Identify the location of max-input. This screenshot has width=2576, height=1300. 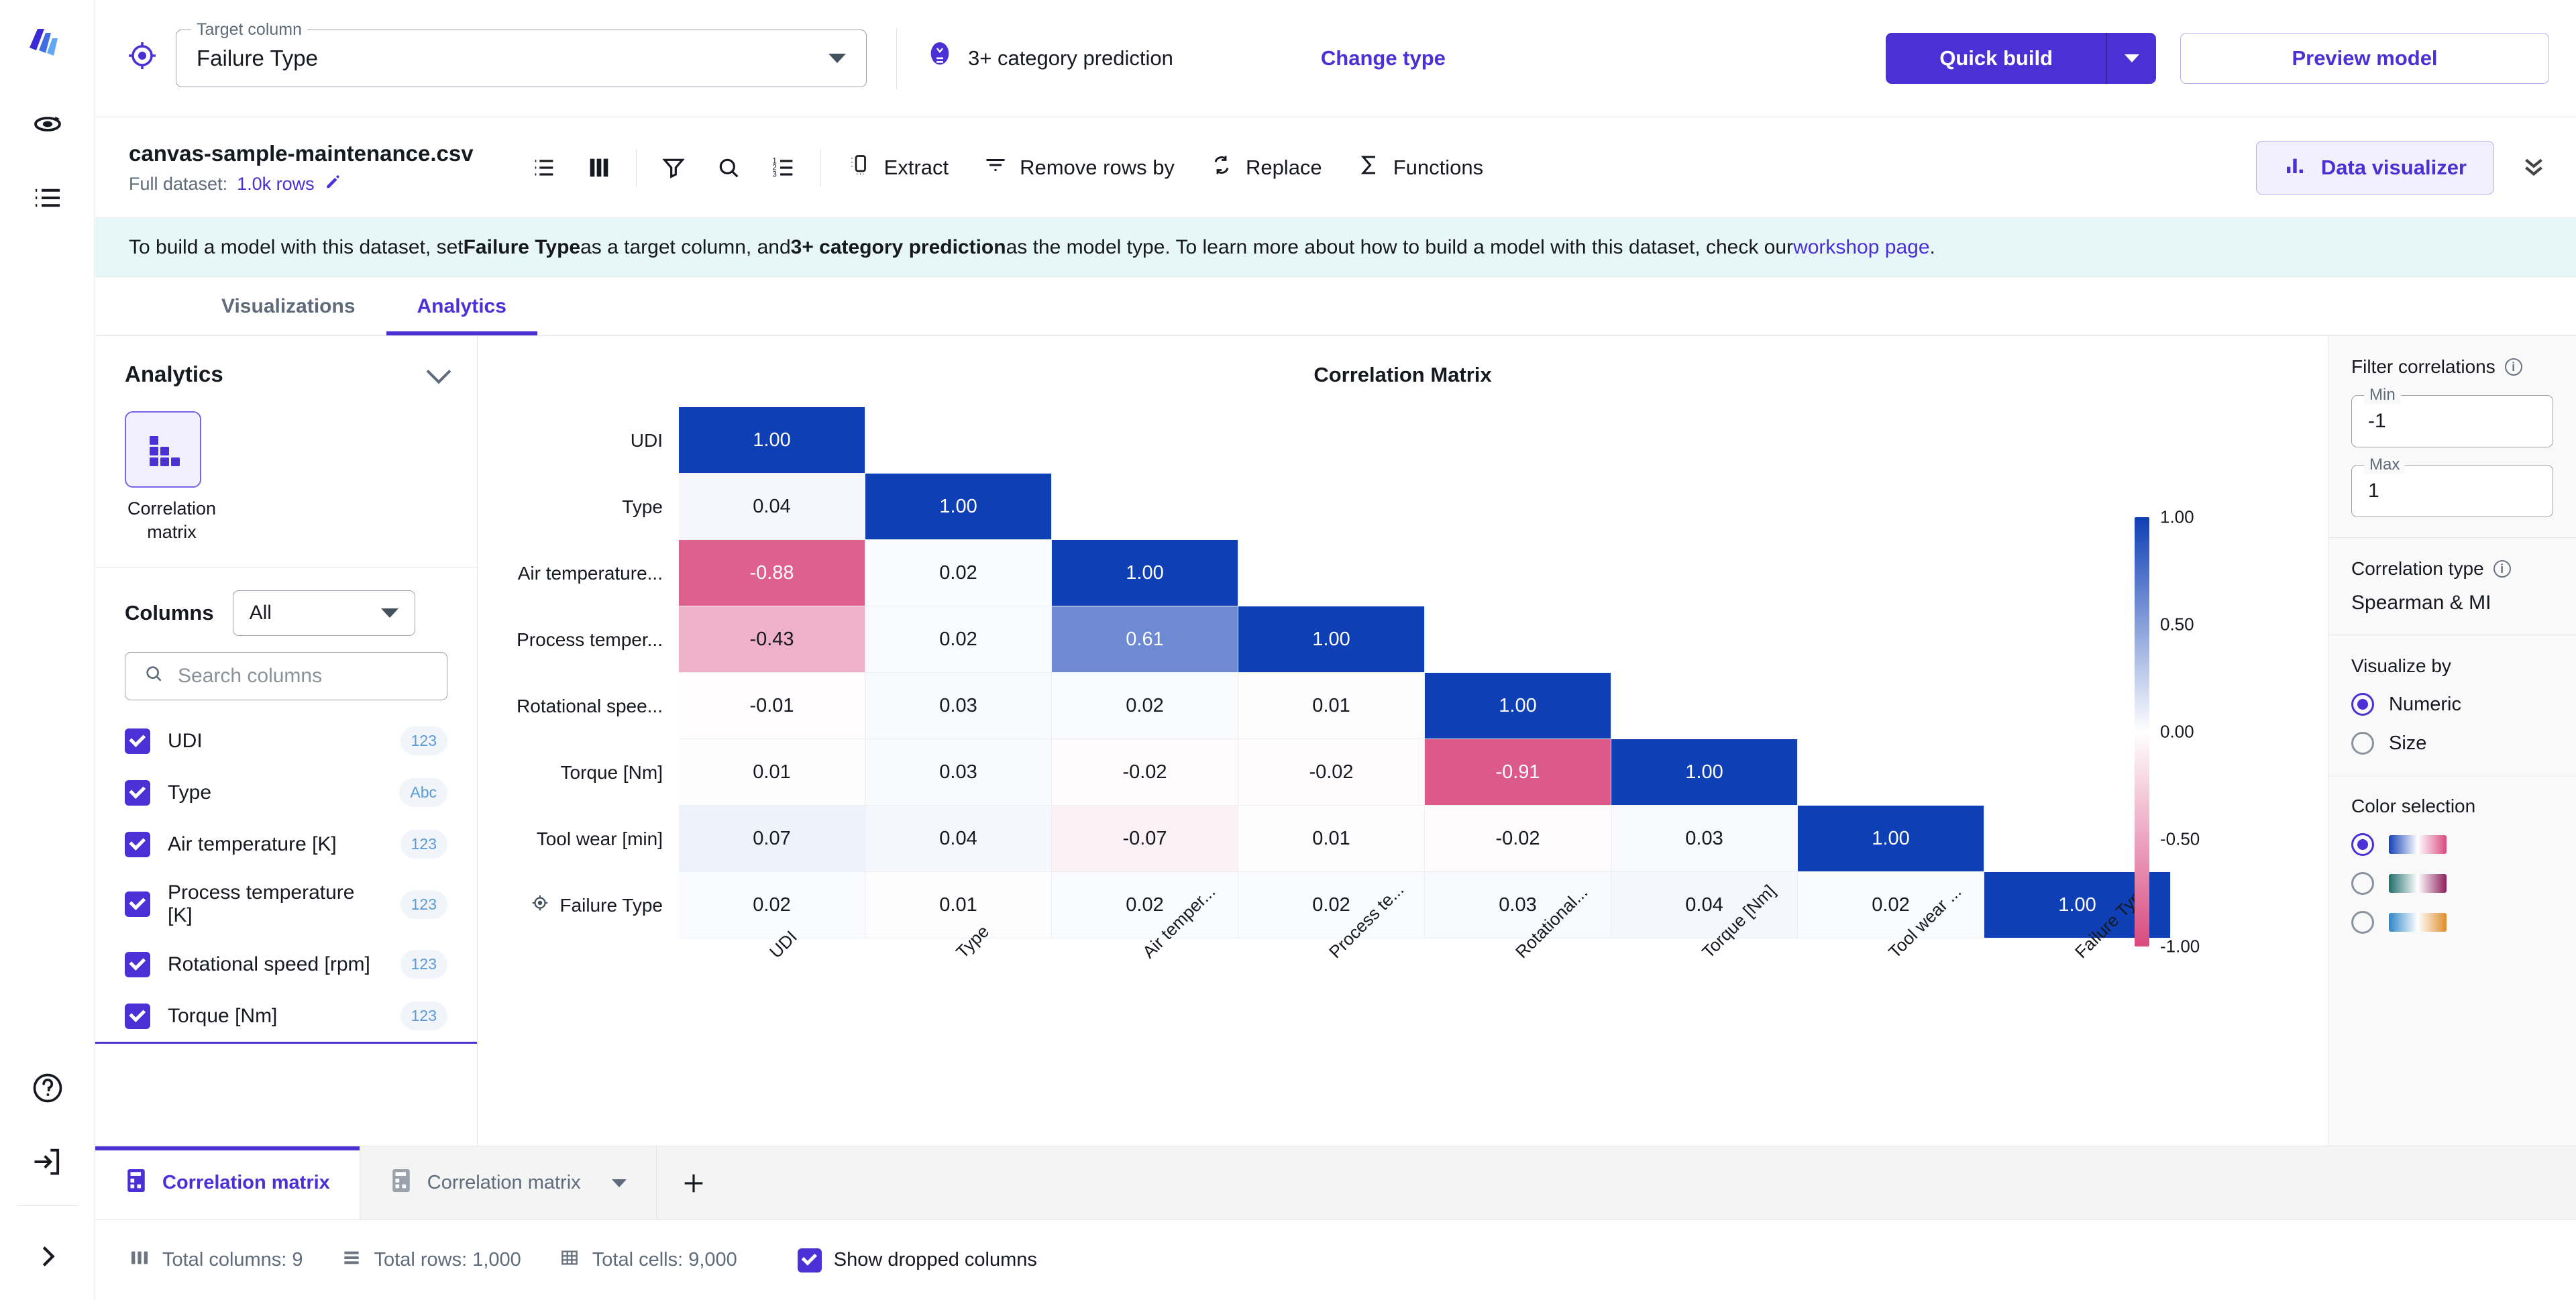
(2452, 491).